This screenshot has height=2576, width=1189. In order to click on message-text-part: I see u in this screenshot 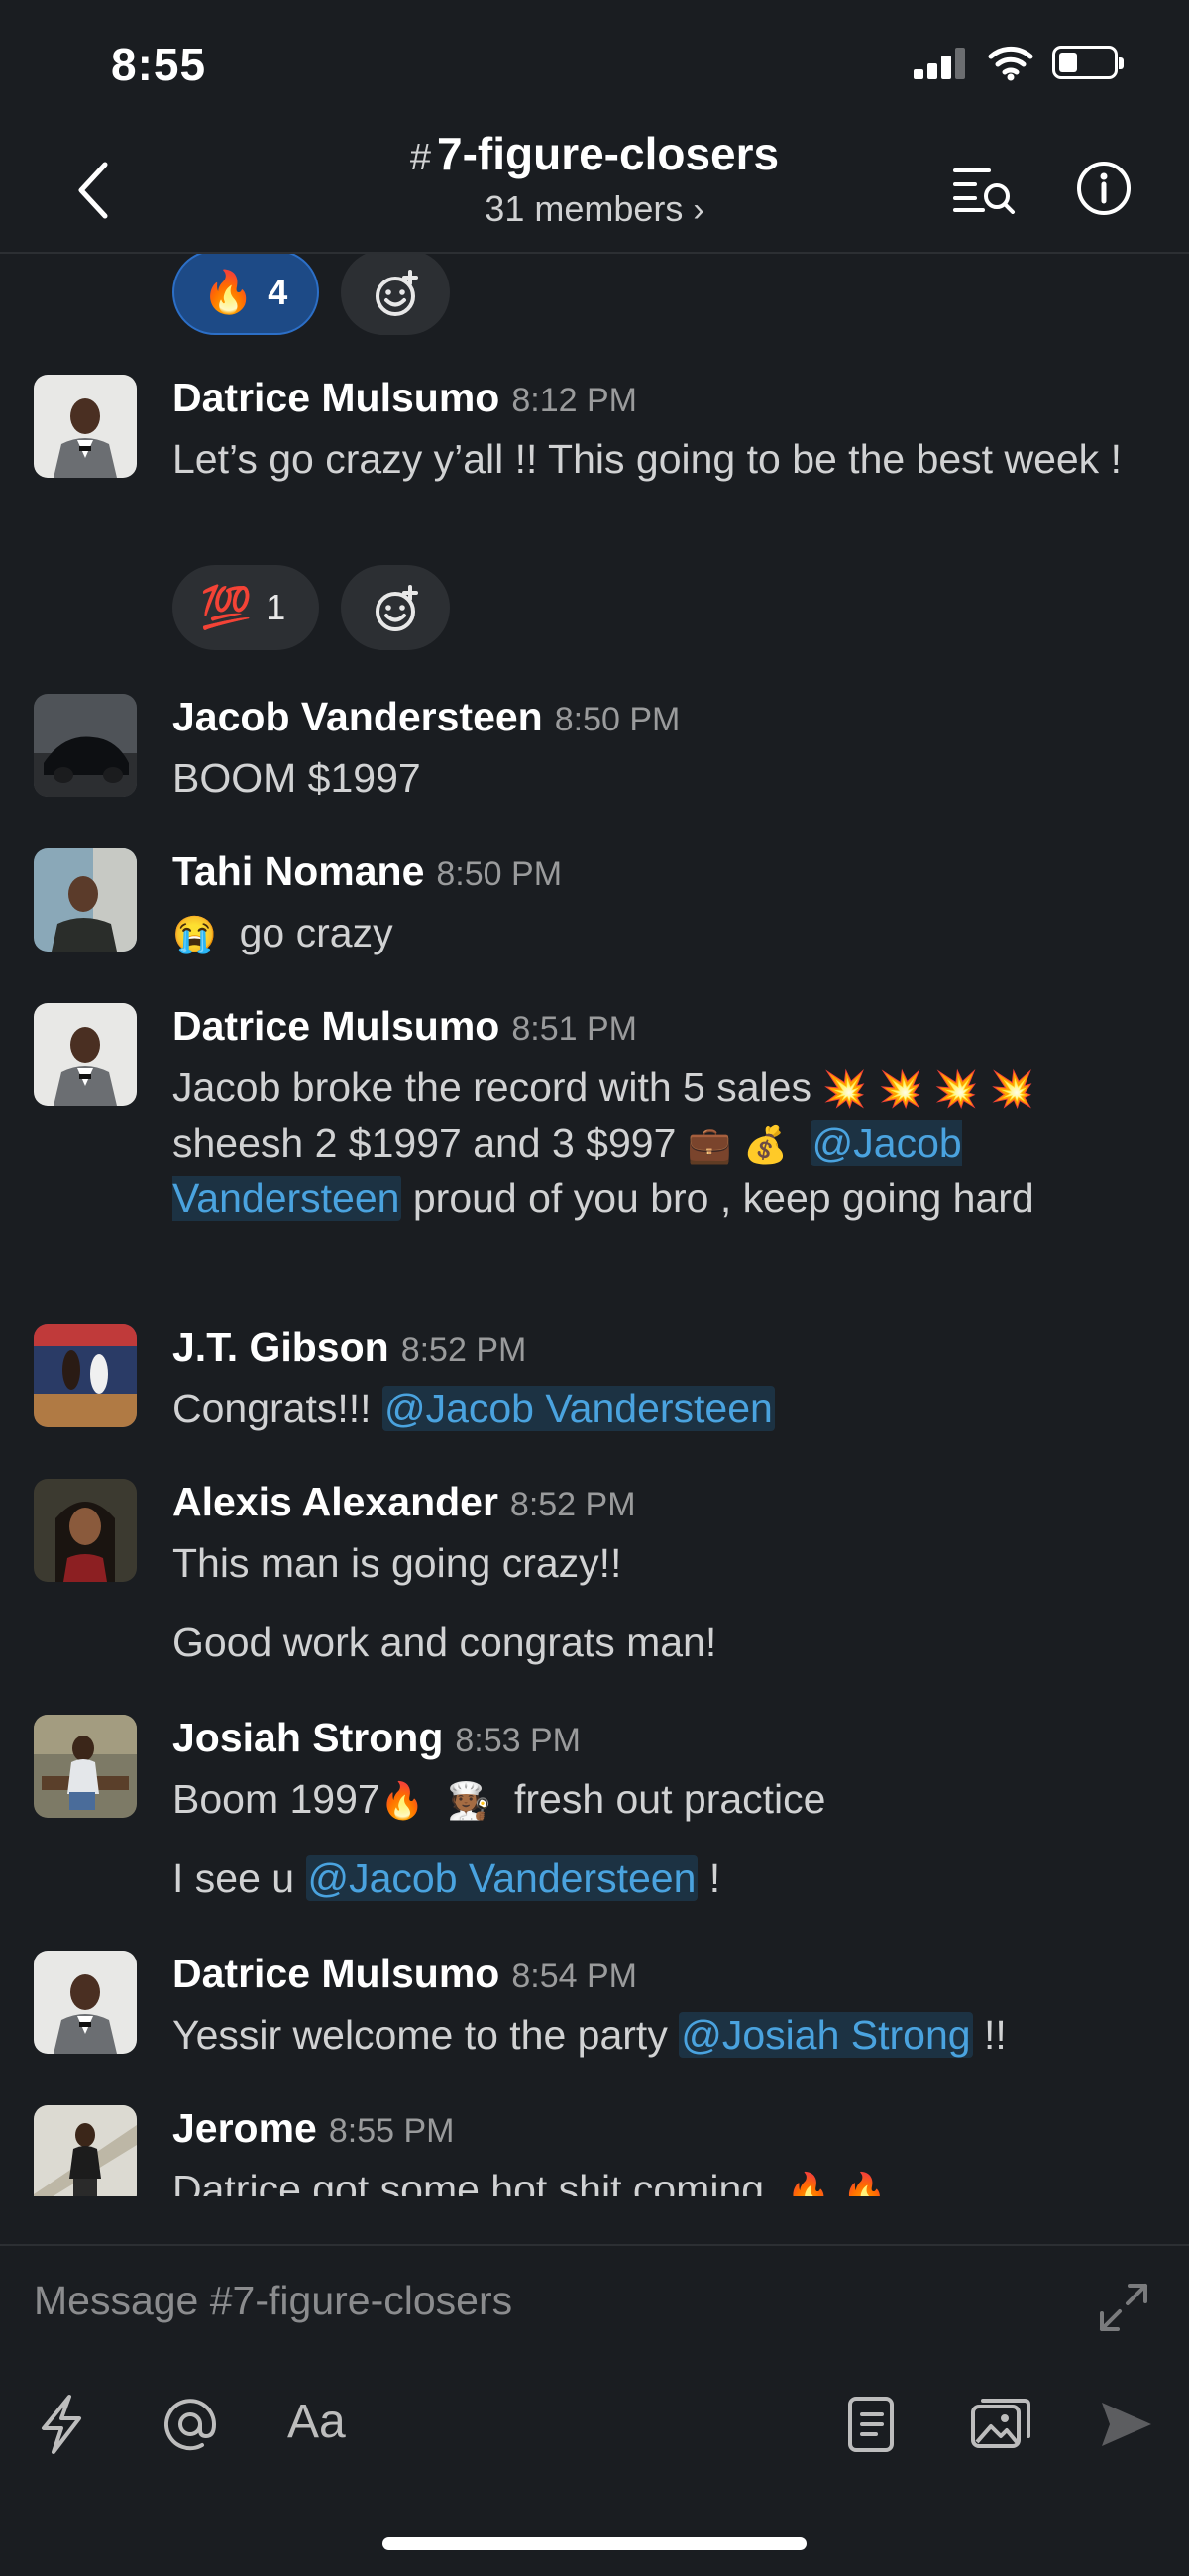, I will do `click(234, 1878)`.